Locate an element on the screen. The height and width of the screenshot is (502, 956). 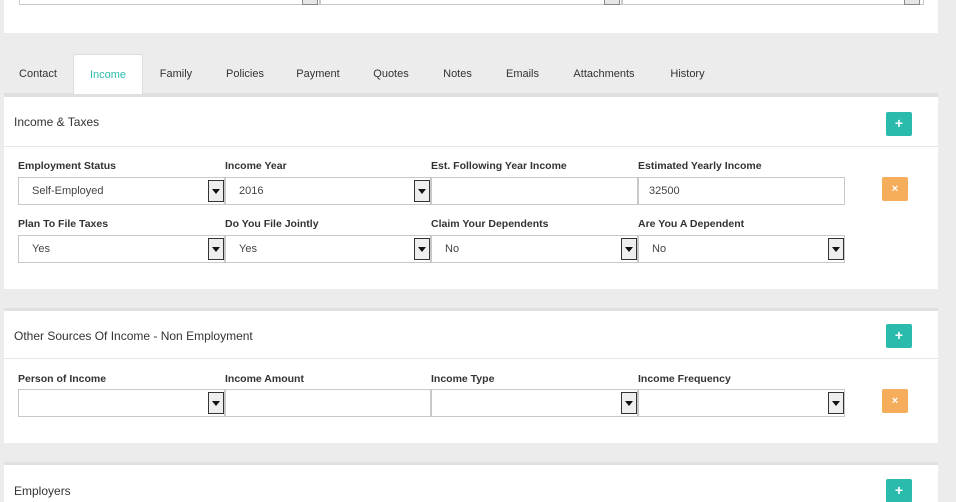
file-jointly-value: Yes is located at coordinates (248, 249).